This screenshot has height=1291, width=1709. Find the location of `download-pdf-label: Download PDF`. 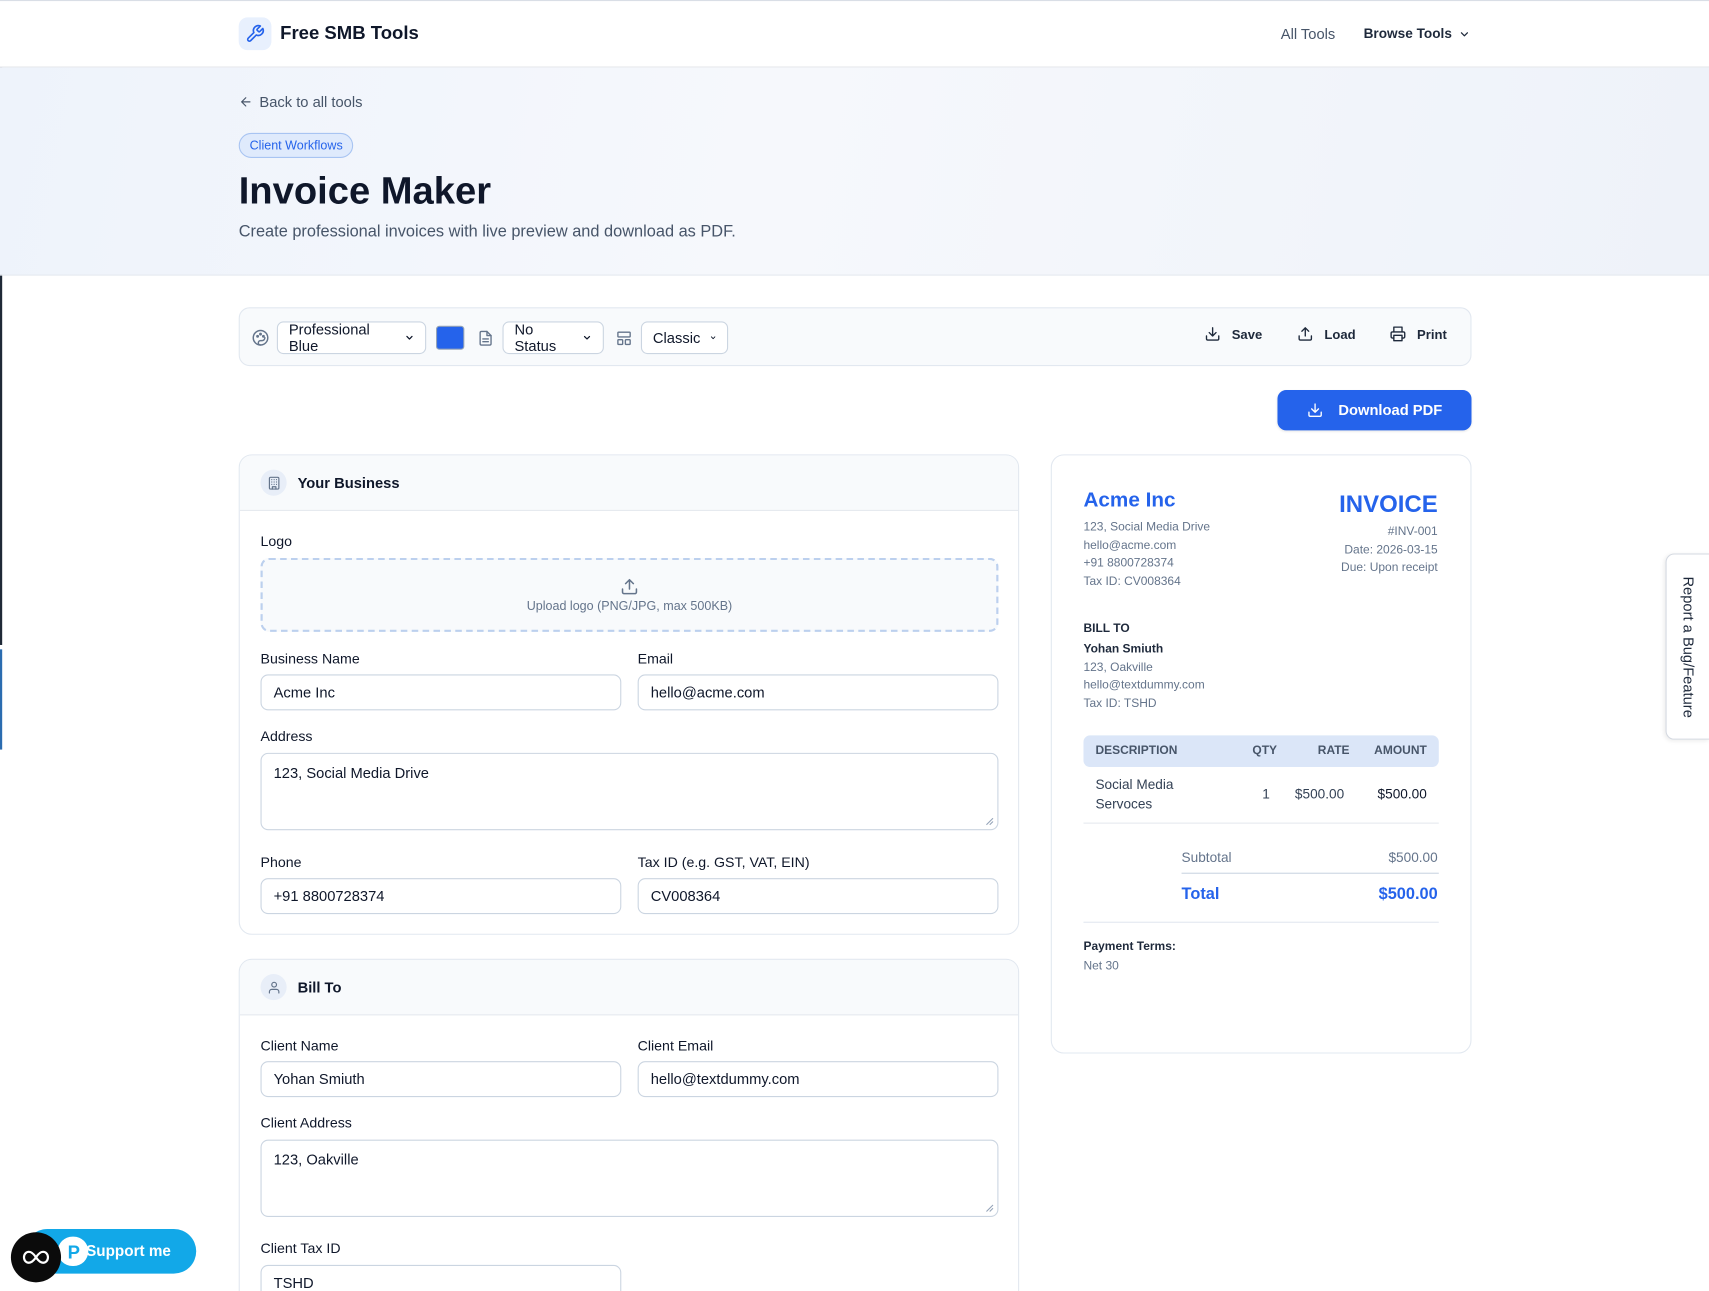

download-pdf-label: Download PDF is located at coordinates (1390, 410).